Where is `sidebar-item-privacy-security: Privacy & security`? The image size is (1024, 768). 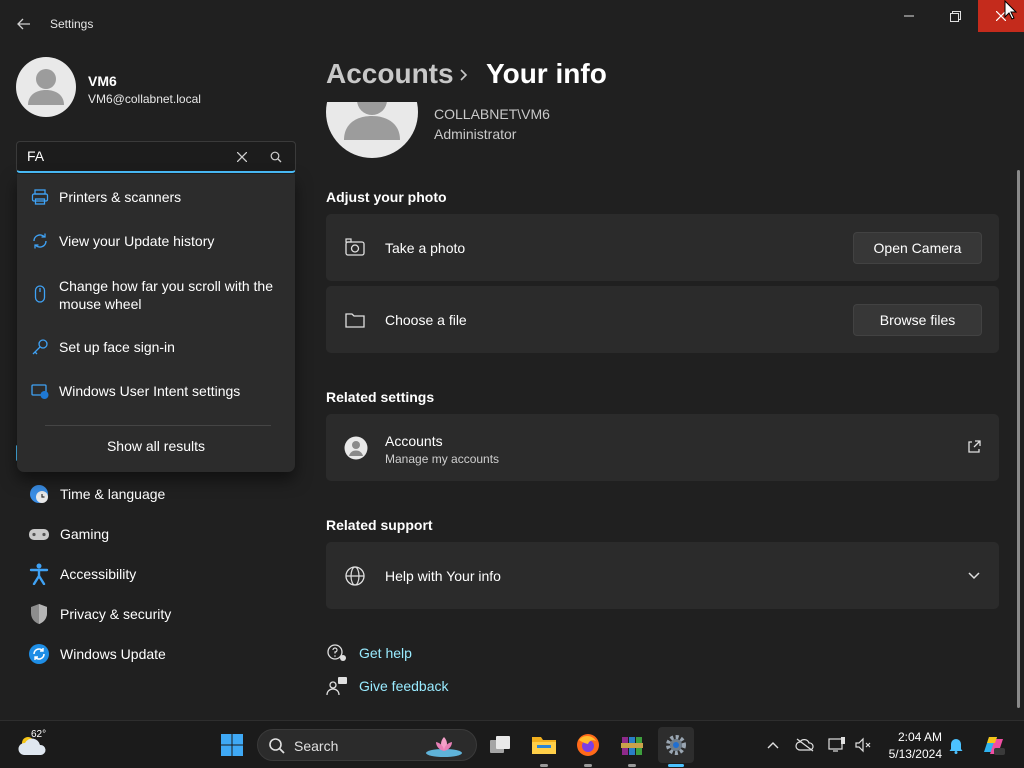 sidebar-item-privacy-security: Privacy & security is located at coordinates (150, 614).